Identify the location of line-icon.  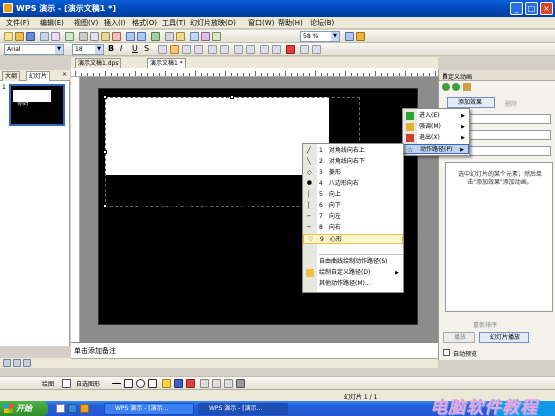
(116, 383).